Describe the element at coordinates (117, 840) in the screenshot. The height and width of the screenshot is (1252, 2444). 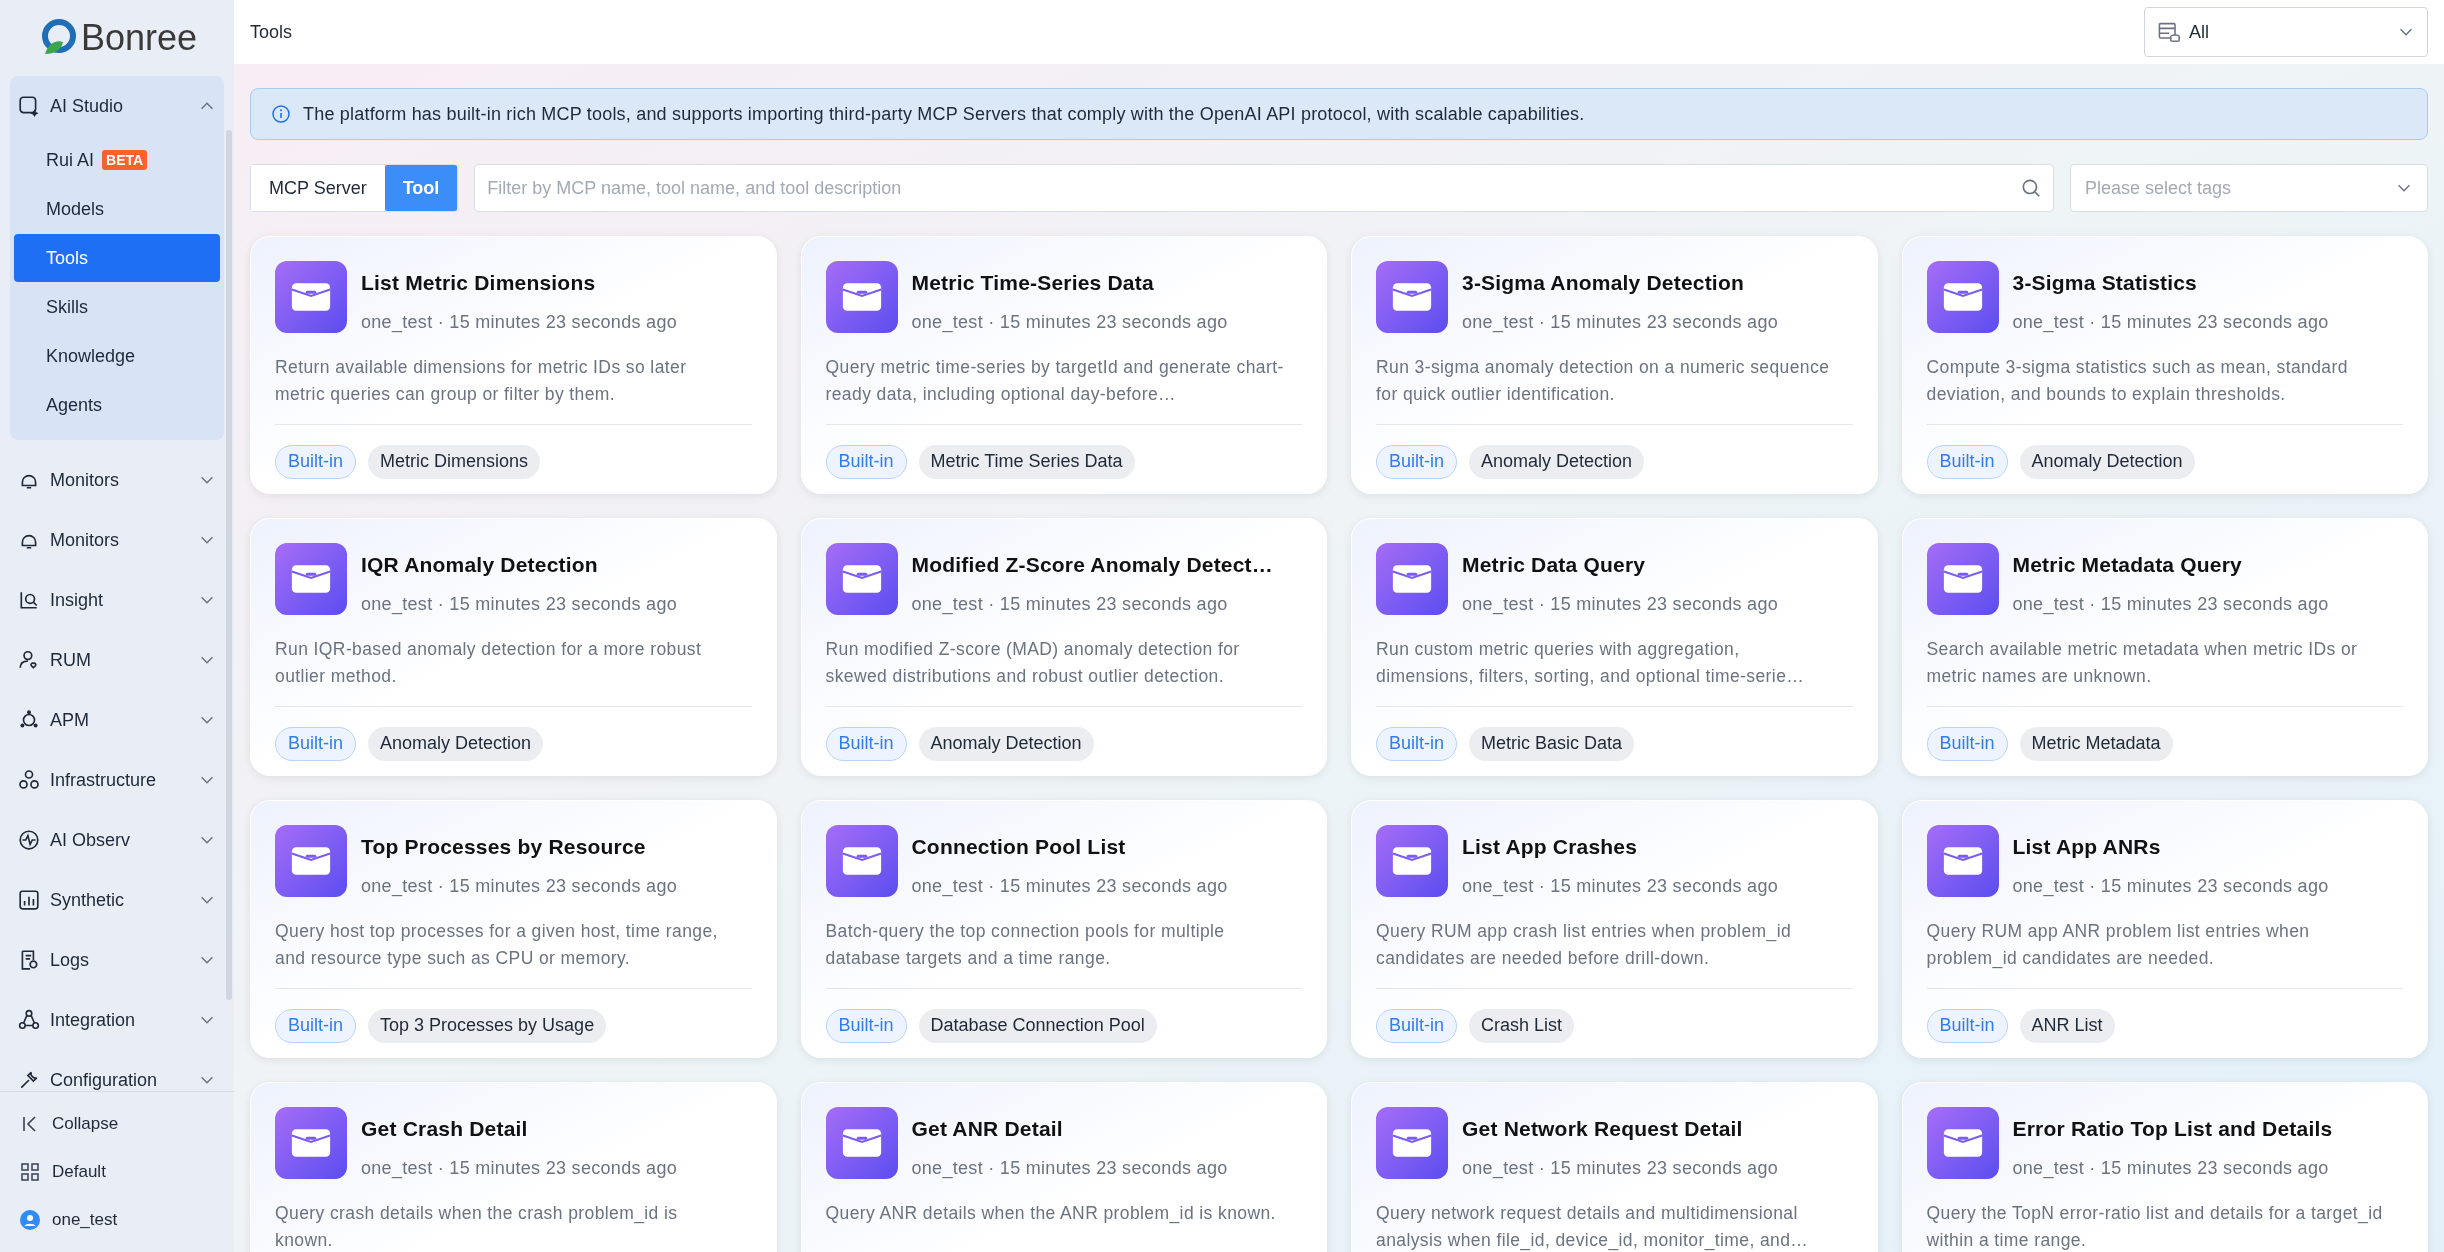
I see `nav-item: AI Observ` at that location.